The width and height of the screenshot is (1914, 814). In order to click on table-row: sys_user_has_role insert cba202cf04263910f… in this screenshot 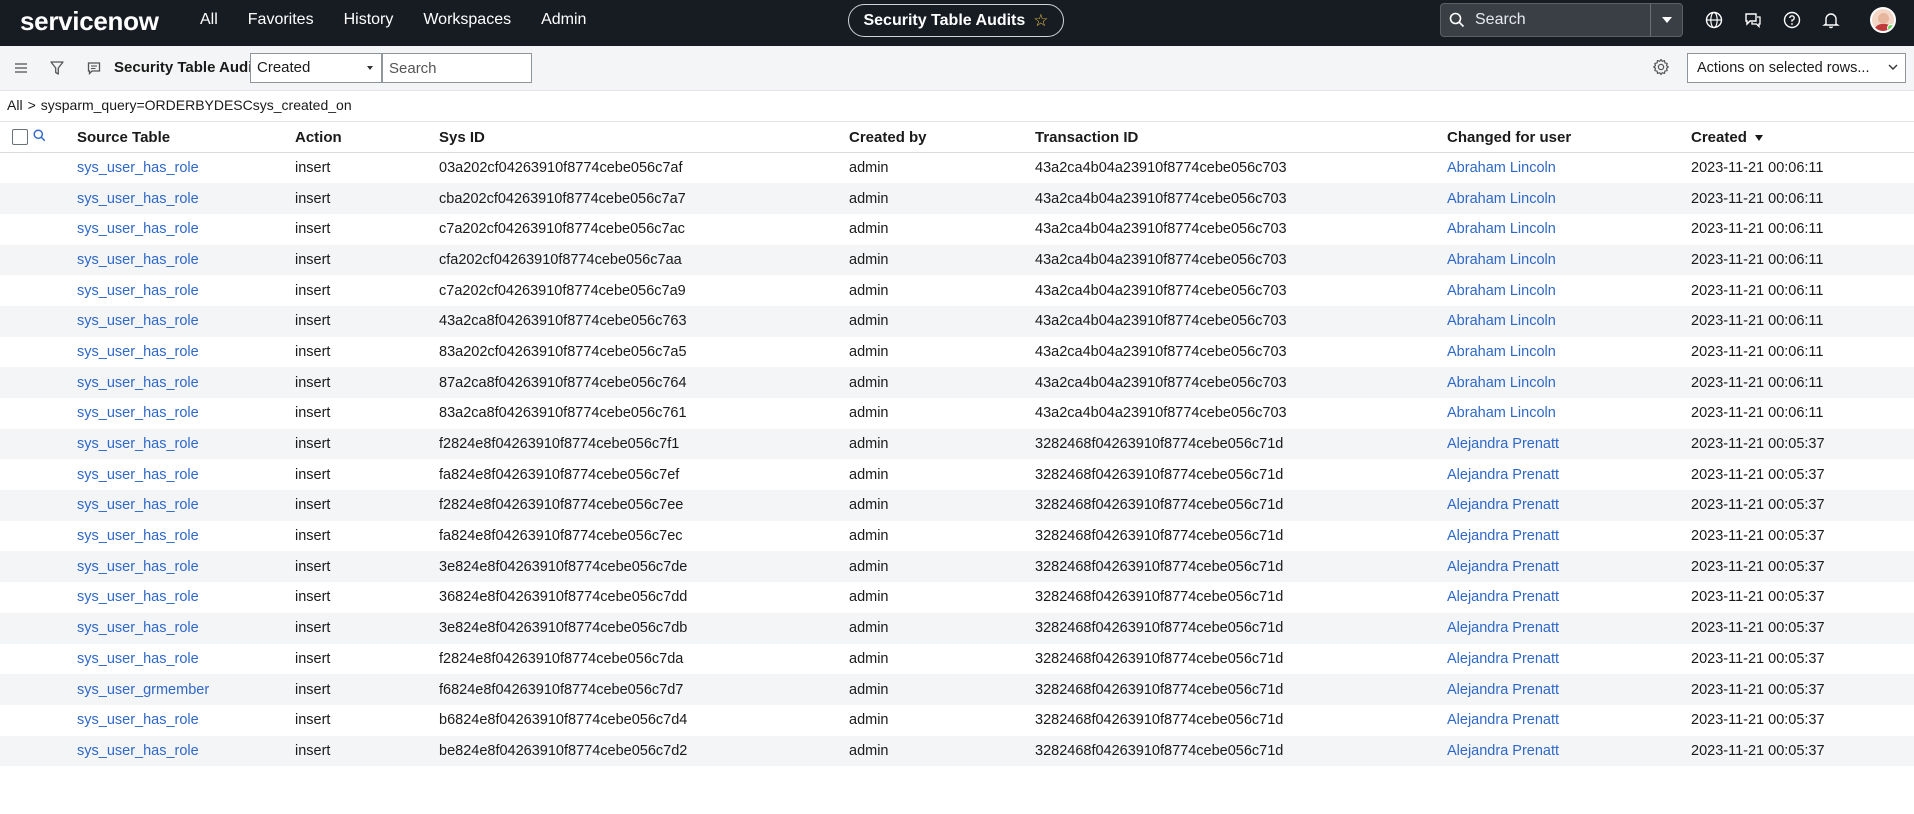, I will do `click(957, 198)`.